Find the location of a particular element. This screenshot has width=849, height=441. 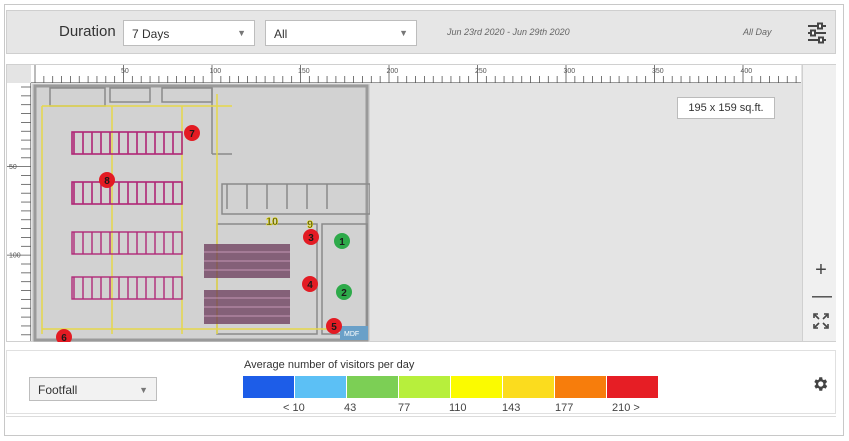

svg-text: 2 is located at coordinates (344, 293).